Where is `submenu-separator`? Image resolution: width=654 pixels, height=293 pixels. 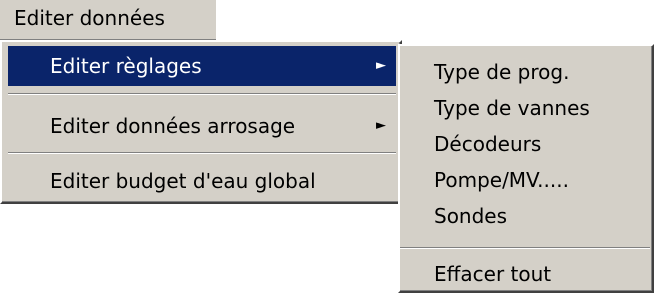 submenu-separator is located at coordinates (525, 248).